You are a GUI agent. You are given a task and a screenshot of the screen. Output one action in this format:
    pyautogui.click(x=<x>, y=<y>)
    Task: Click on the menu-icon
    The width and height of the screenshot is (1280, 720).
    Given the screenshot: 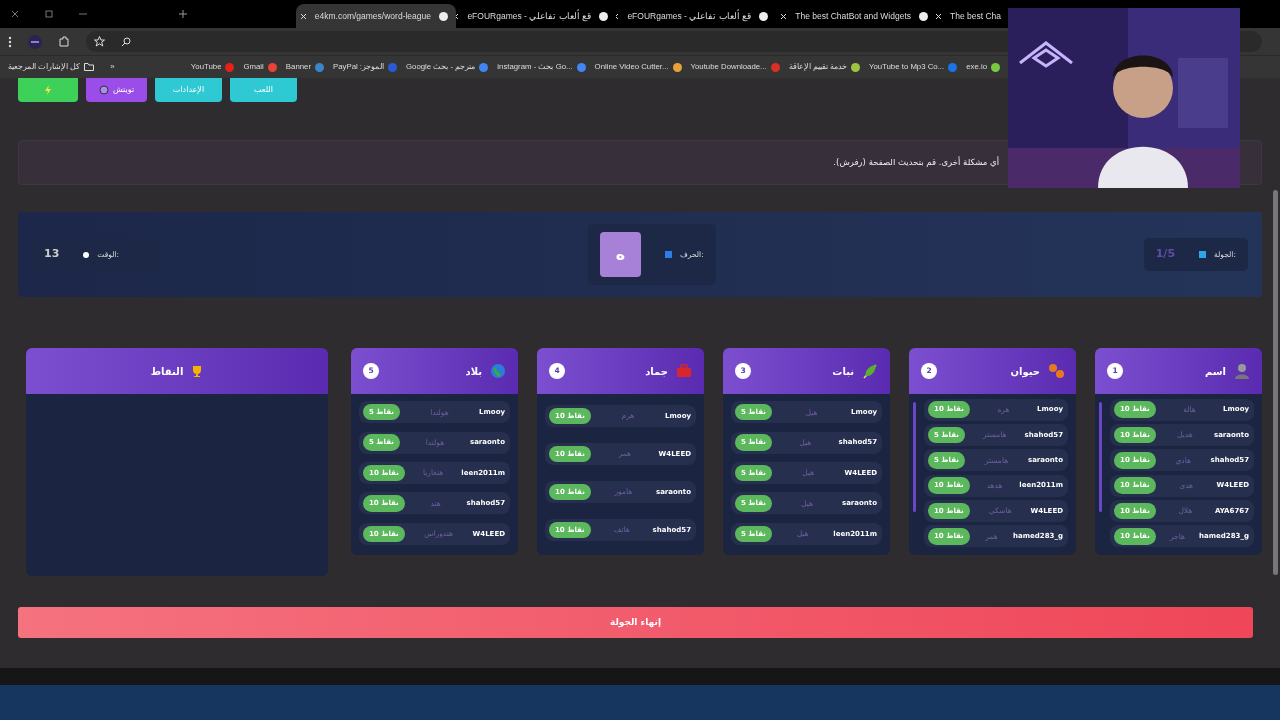 What is the action you would take?
    pyautogui.click(x=10, y=41)
    